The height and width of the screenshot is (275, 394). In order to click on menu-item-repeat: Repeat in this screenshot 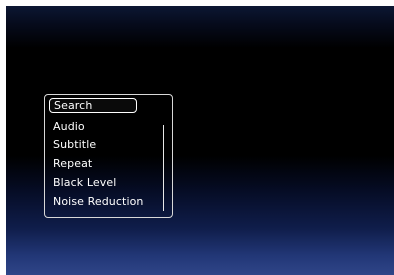, I will do `click(72, 164)`.